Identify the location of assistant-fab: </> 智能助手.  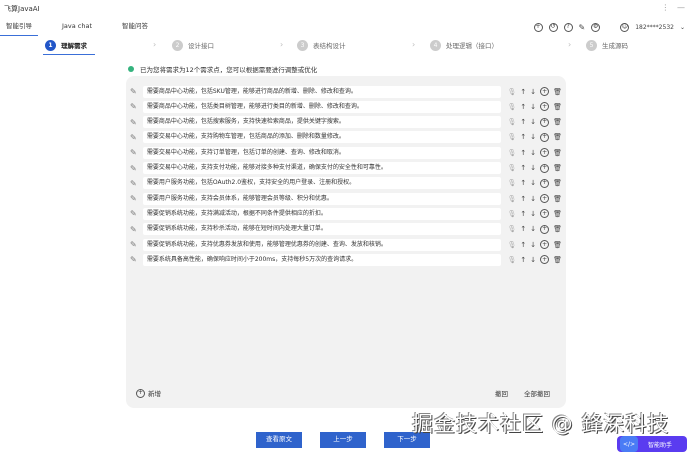
(652, 444).